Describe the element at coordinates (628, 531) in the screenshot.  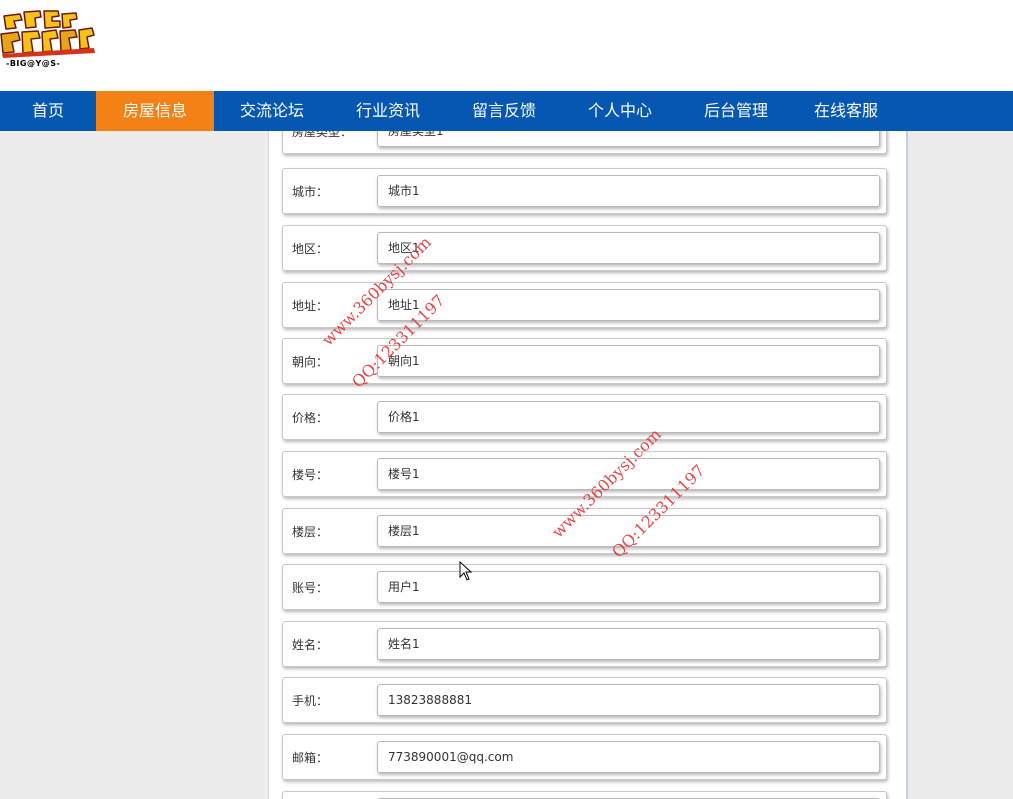
I see `floor-field: 楼层1` at that location.